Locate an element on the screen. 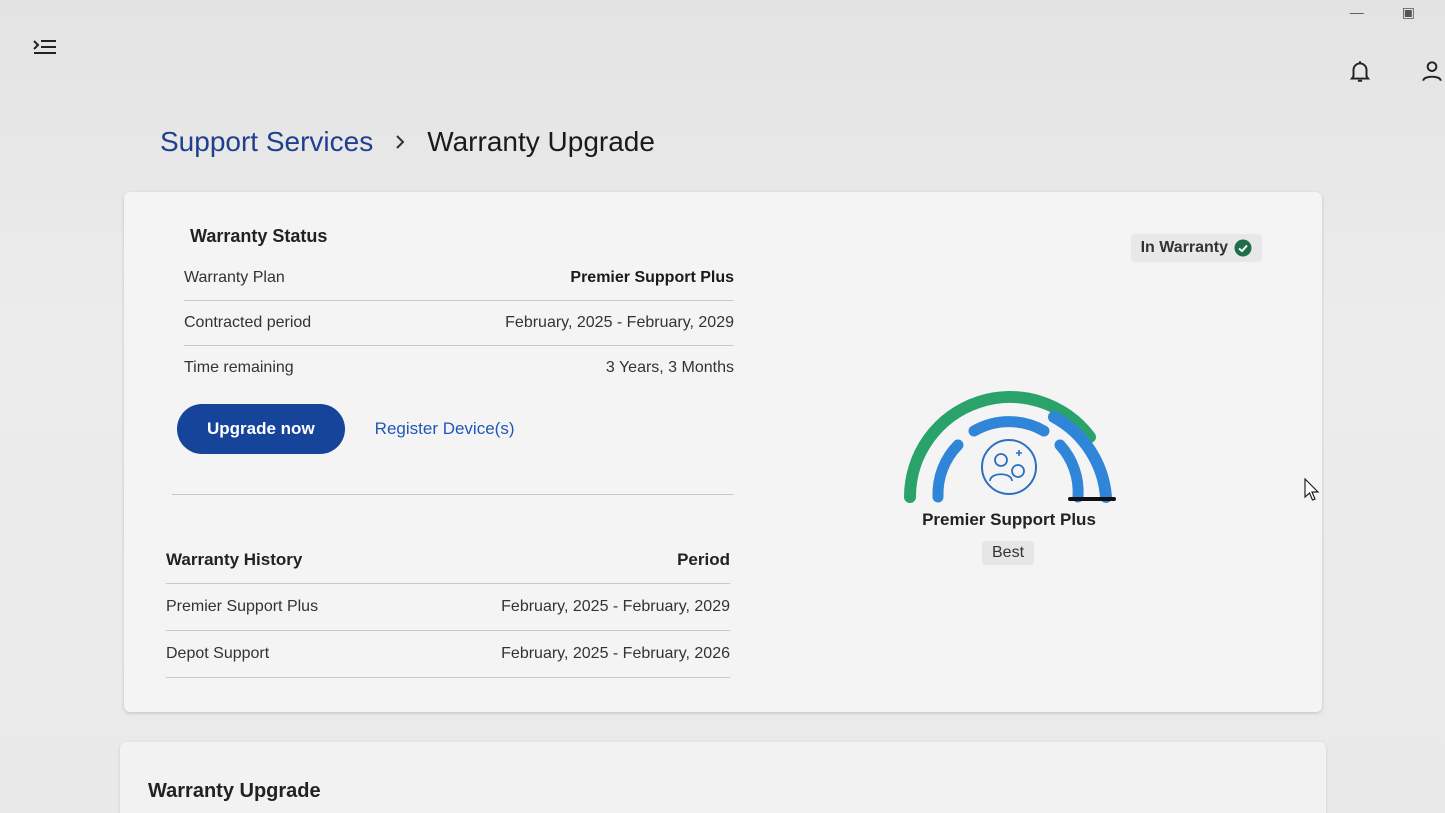 This screenshot has width=1445, height=813. history-period: February, 2025 - February, 2029 is located at coordinates (615, 606).